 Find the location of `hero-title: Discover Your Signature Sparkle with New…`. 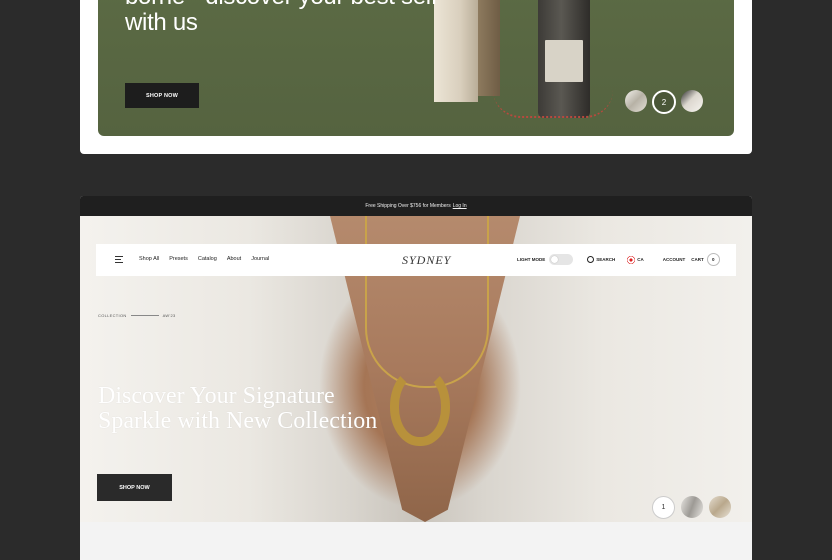

hero-title: Discover Your Signature Sparkle with New… is located at coordinates (238, 408).